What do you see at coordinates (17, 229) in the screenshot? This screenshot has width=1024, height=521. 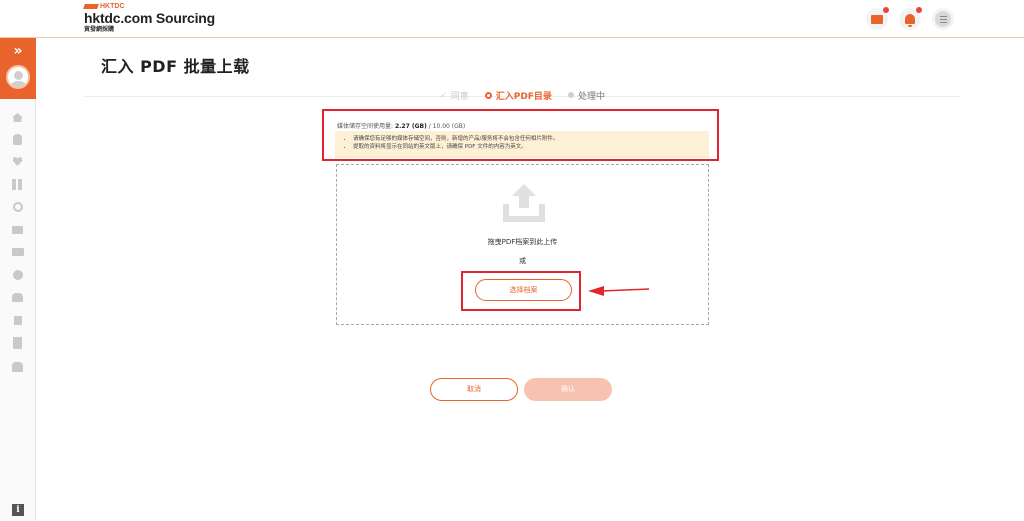 I see `message-icon` at bounding box center [17, 229].